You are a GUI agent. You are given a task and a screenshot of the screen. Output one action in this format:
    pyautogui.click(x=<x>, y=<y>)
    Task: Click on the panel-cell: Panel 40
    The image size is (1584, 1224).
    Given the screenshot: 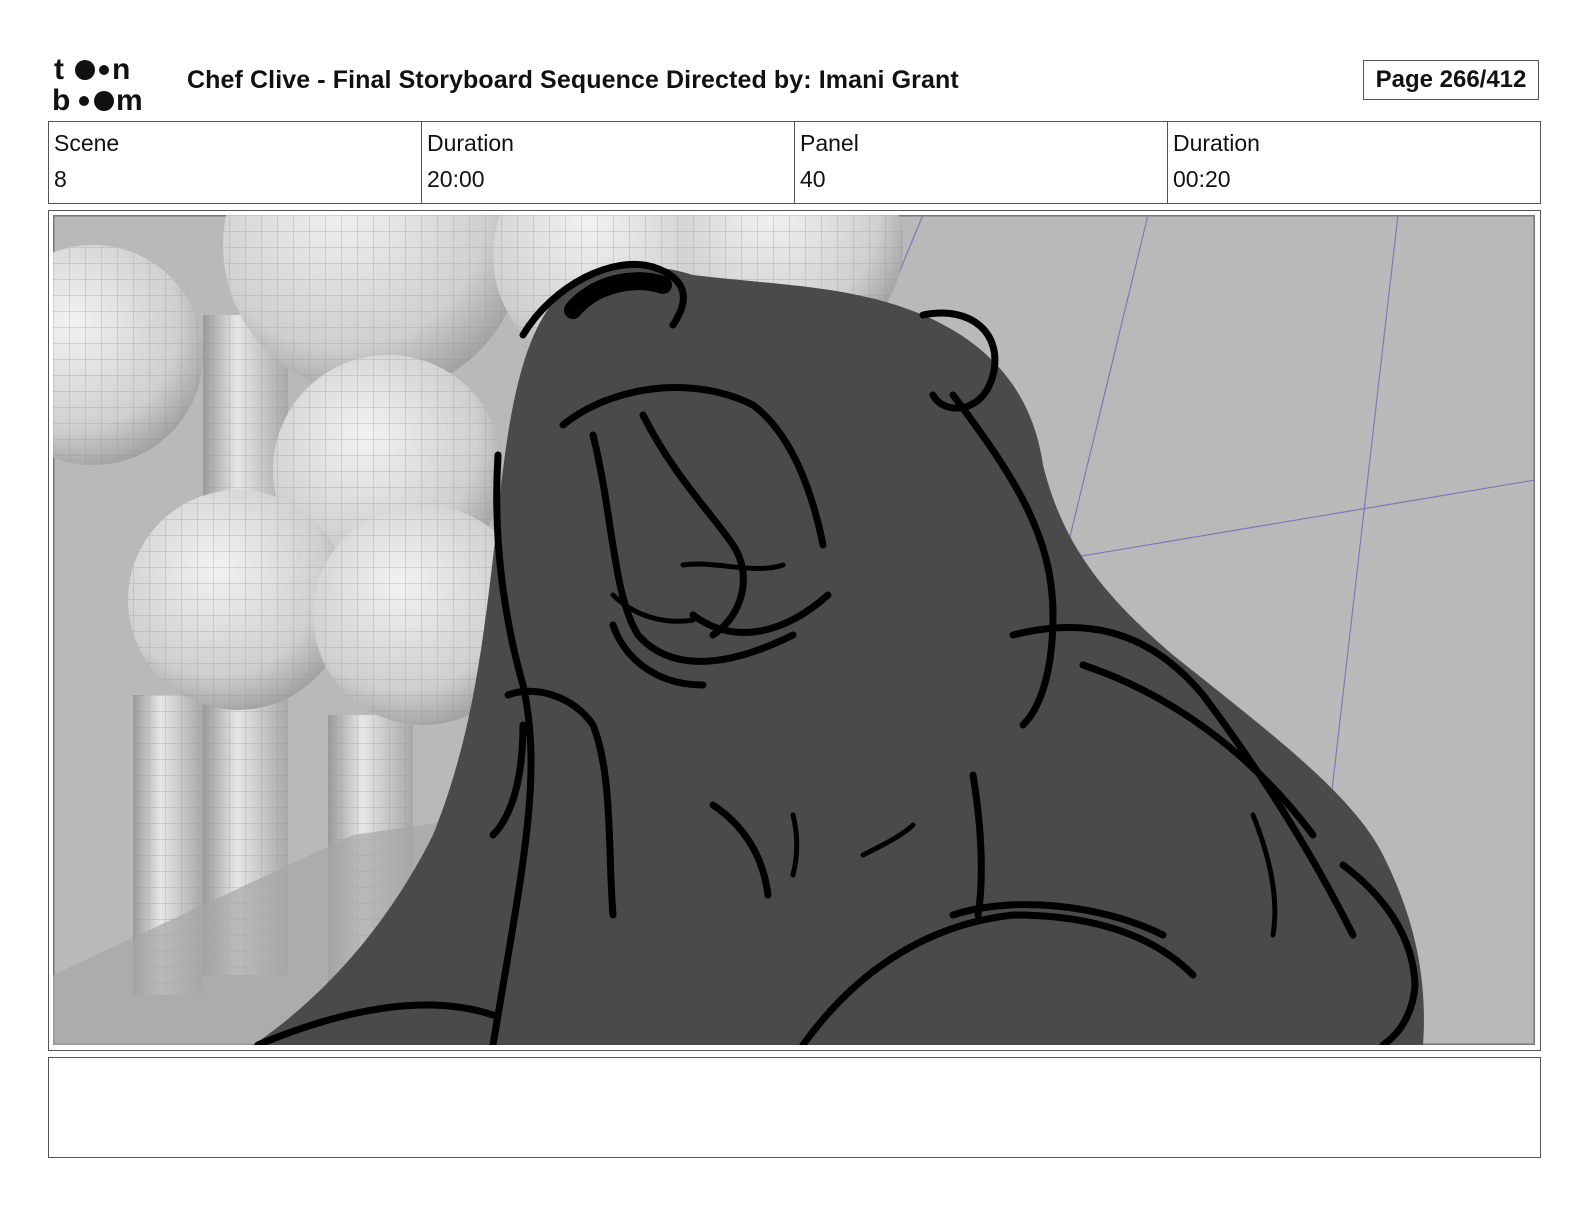 What is the action you would take?
    pyautogui.click(x=981, y=162)
    